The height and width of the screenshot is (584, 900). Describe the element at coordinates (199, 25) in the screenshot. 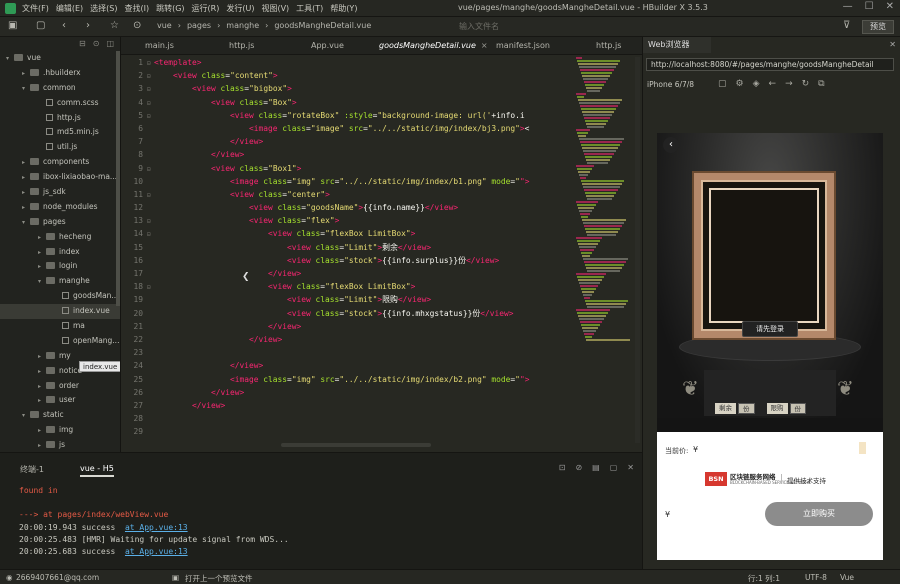

I see `breadcrumb-item: pages` at that location.